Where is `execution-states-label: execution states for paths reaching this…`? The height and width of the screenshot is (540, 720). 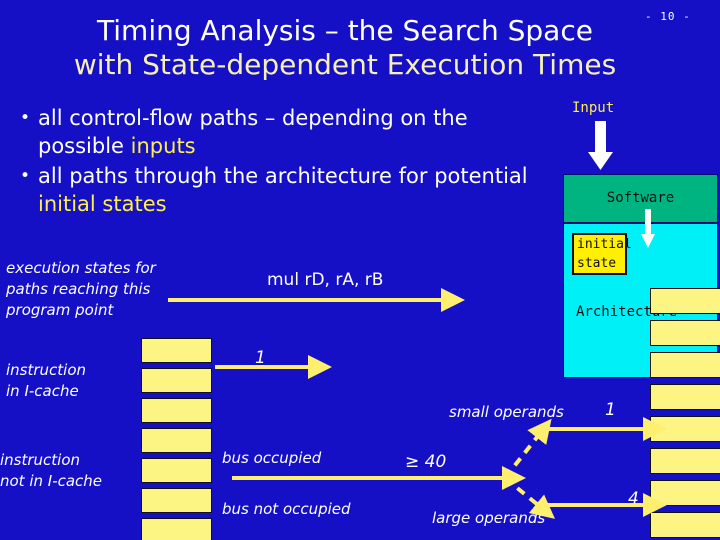
execution-states-label: execution states for paths reaching this… is located at coordinates (81, 289).